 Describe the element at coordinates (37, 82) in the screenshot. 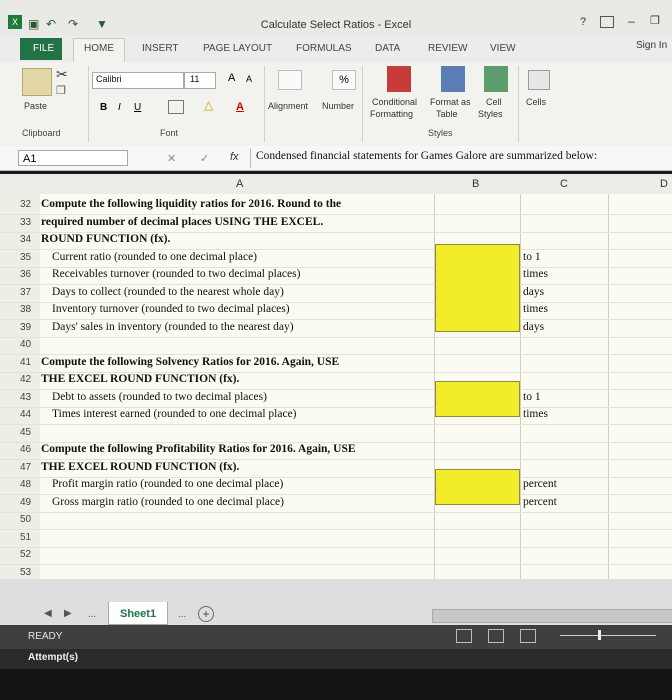

I see `paste-icon` at that location.